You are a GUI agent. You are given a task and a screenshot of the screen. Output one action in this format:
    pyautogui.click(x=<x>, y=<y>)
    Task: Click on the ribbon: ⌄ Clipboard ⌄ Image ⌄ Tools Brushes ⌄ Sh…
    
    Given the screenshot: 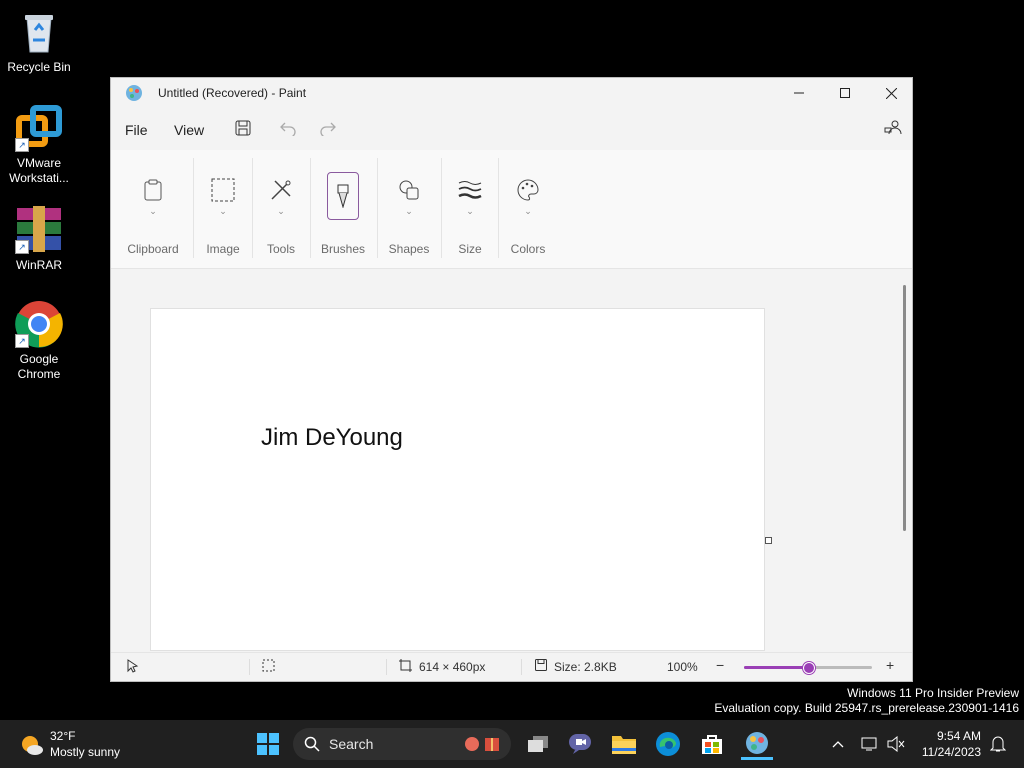 What is the action you would take?
    pyautogui.click(x=511, y=209)
    